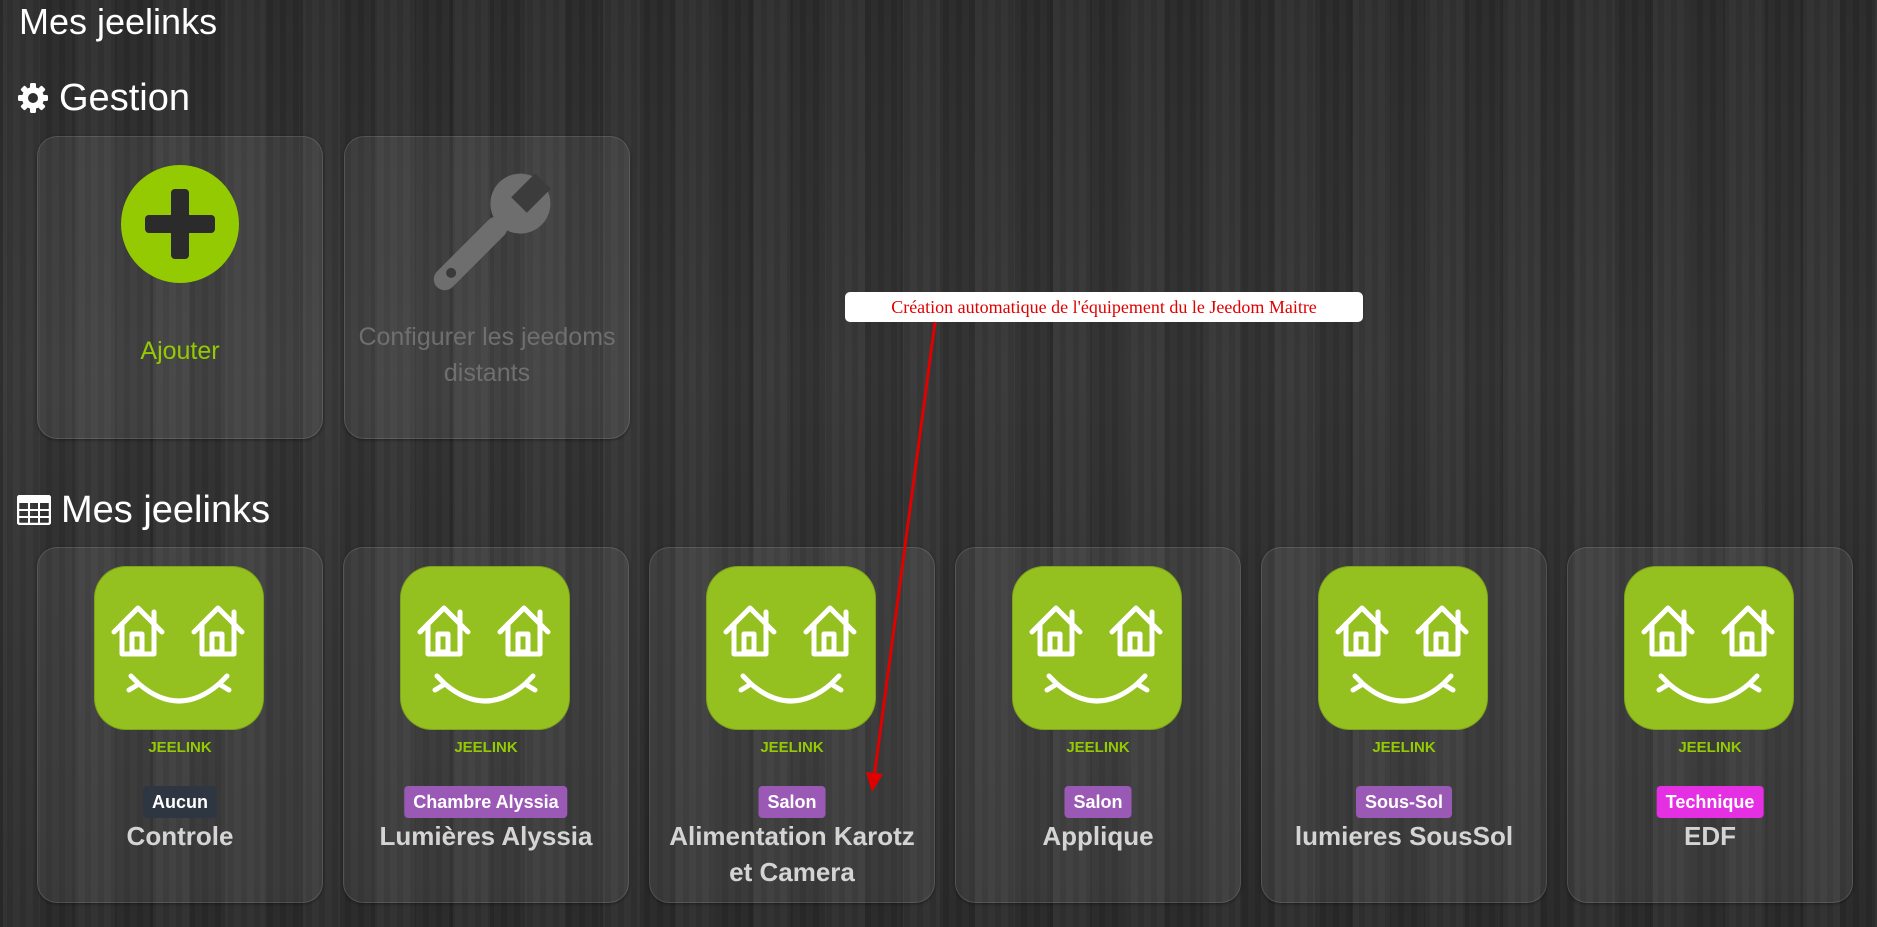  I want to click on object-badge: Technique, so click(1710, 802).